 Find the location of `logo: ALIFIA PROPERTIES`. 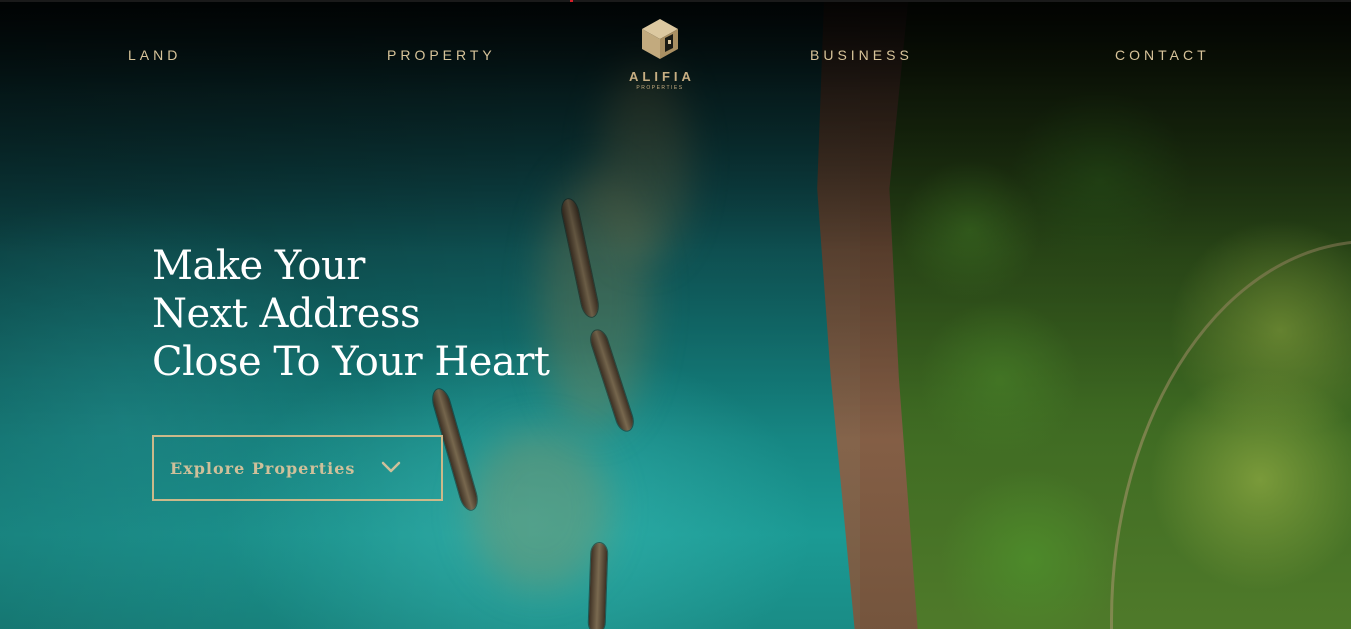

logo: ALIFIA PROPERTIES is located at coordinates (660, 58).